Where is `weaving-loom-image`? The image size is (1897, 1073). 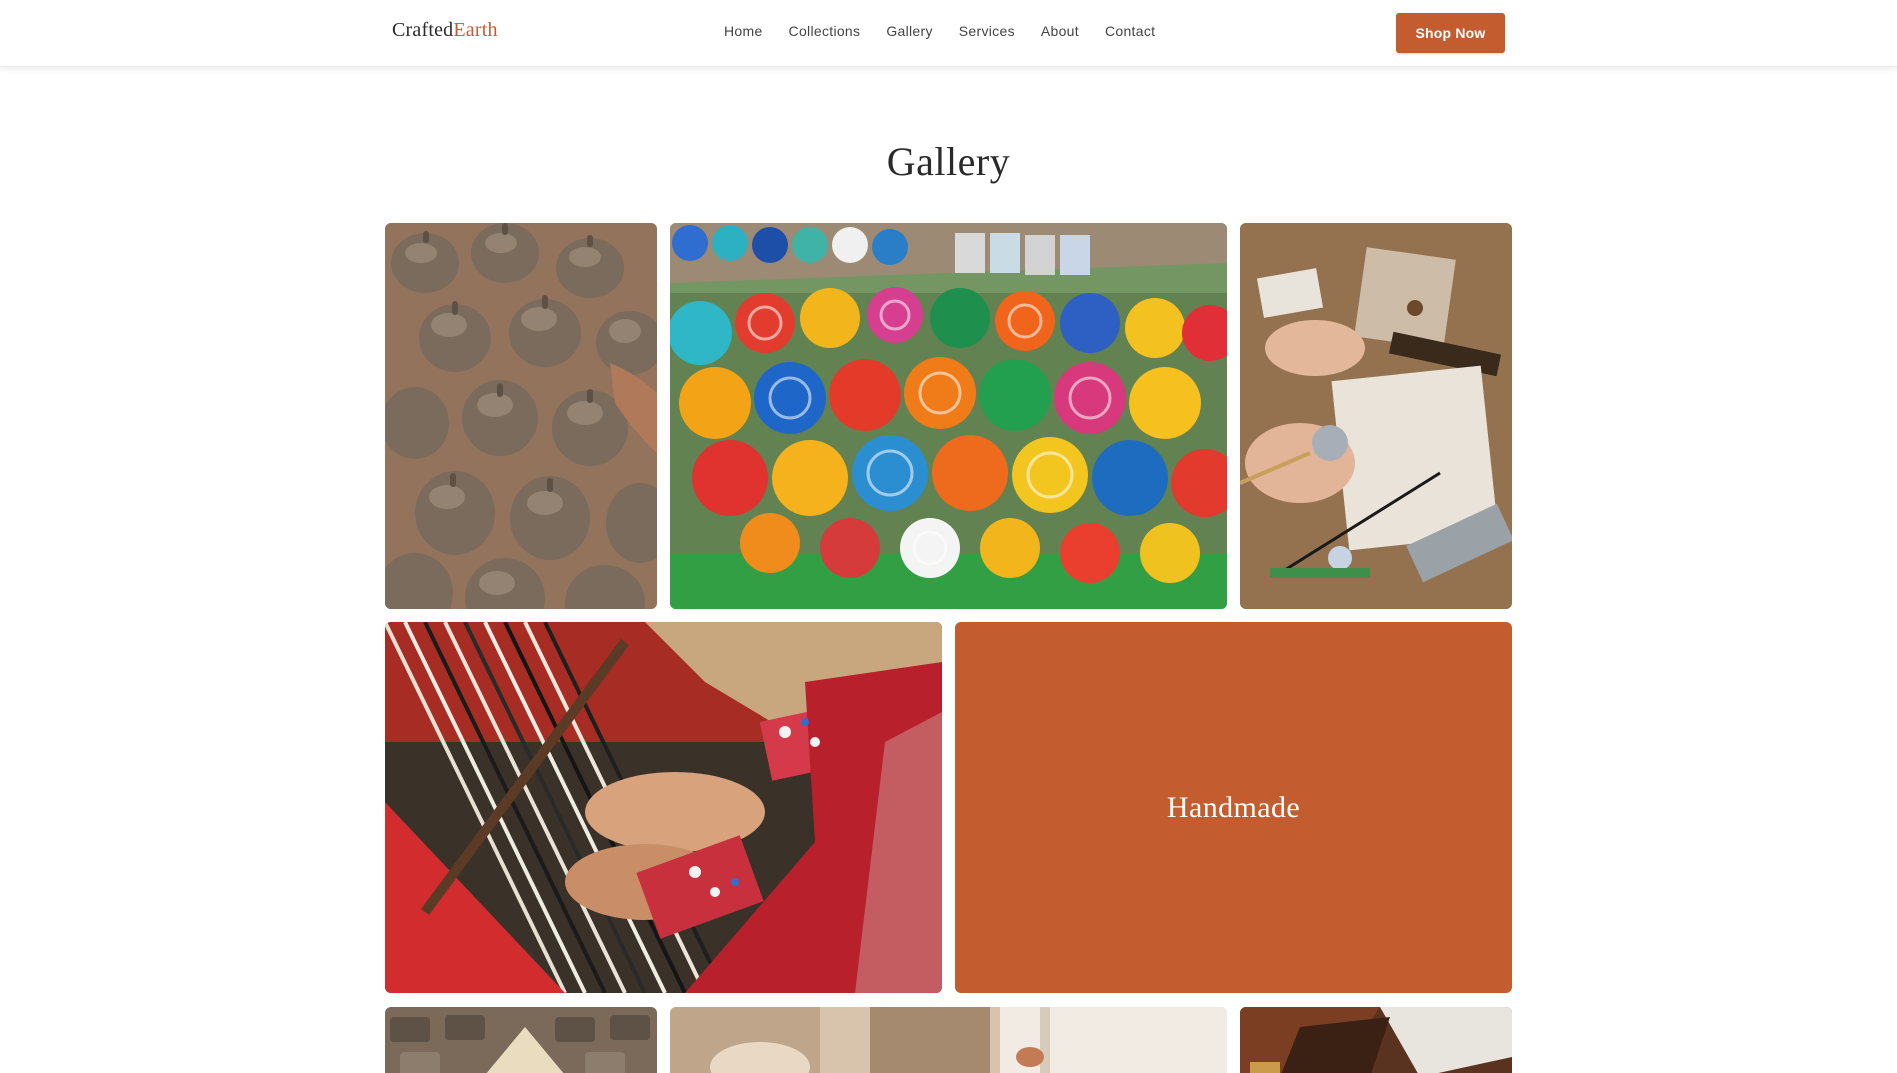 weaving-loom-image is located at coordinates (663, 807).